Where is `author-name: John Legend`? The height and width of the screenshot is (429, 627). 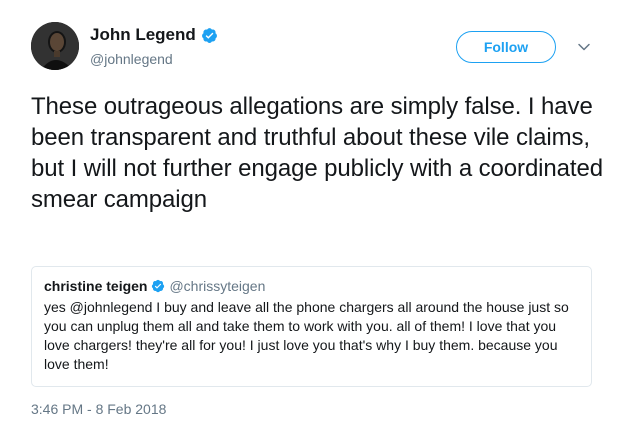
author-name: John Legend is located at coordinates (143, 35).